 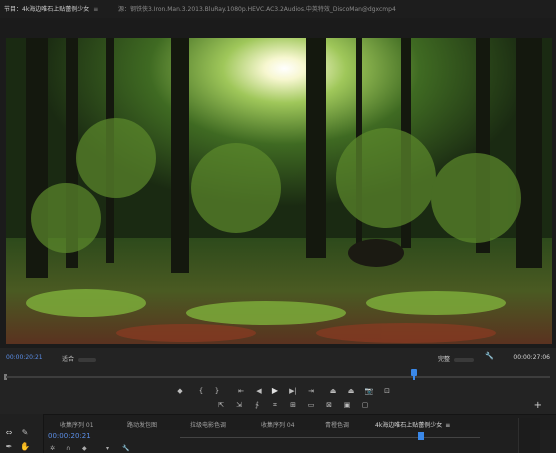 What do you see at coordinates (208, 424) in the screenshot?
I see `tab-sequence-3: 拉级电影色调` at bounding box center [208, 424].